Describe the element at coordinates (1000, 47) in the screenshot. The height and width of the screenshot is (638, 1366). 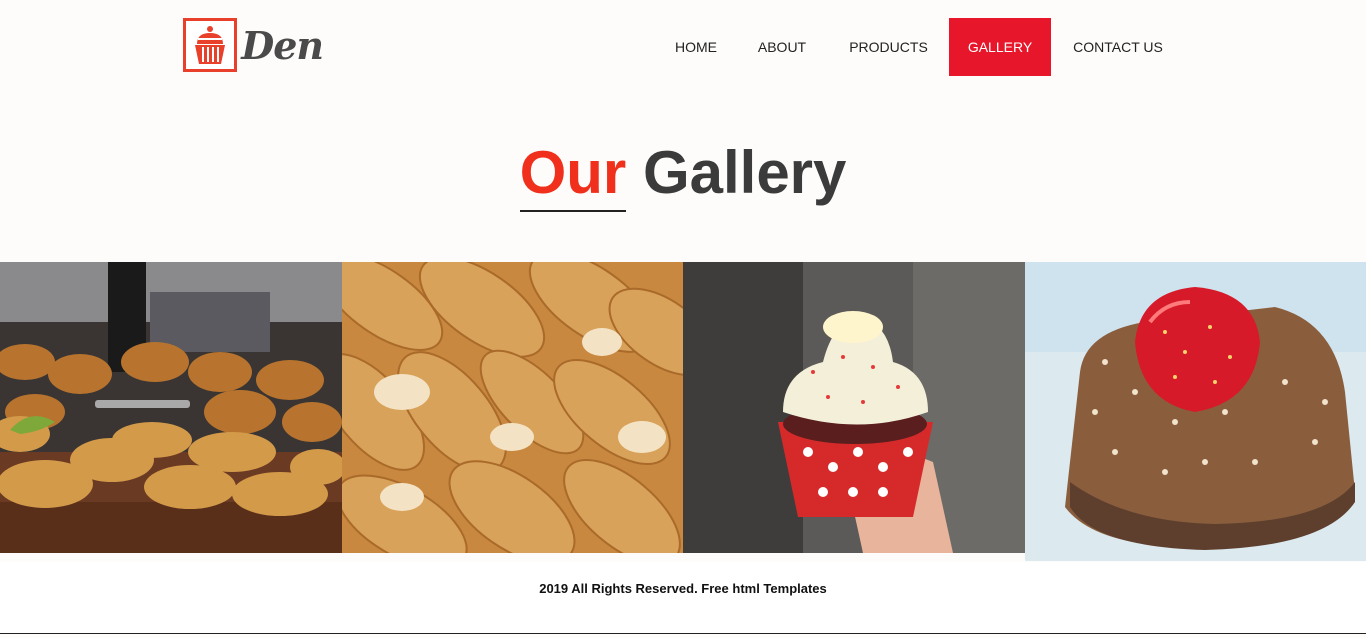
I see `nav-gallery: GALLERY` at that location.